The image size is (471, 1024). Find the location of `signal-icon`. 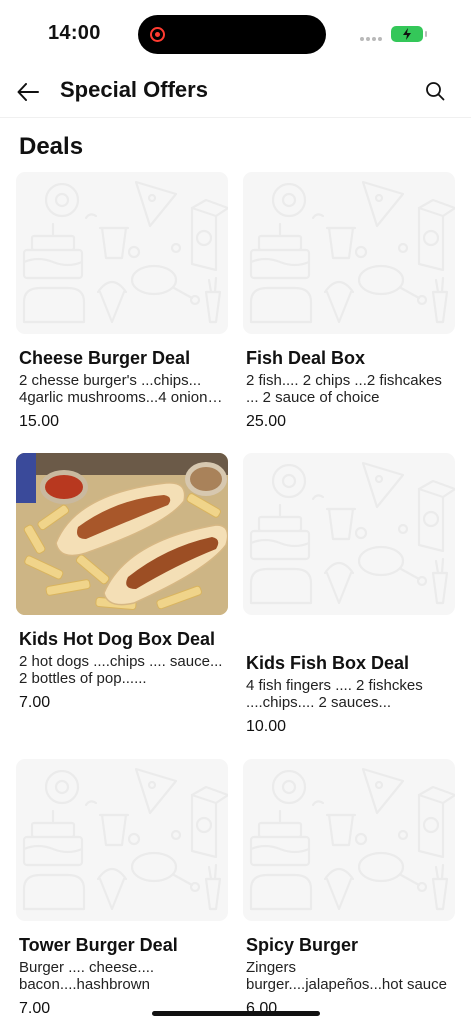

signal-icon is located at coordinates (371, 39).